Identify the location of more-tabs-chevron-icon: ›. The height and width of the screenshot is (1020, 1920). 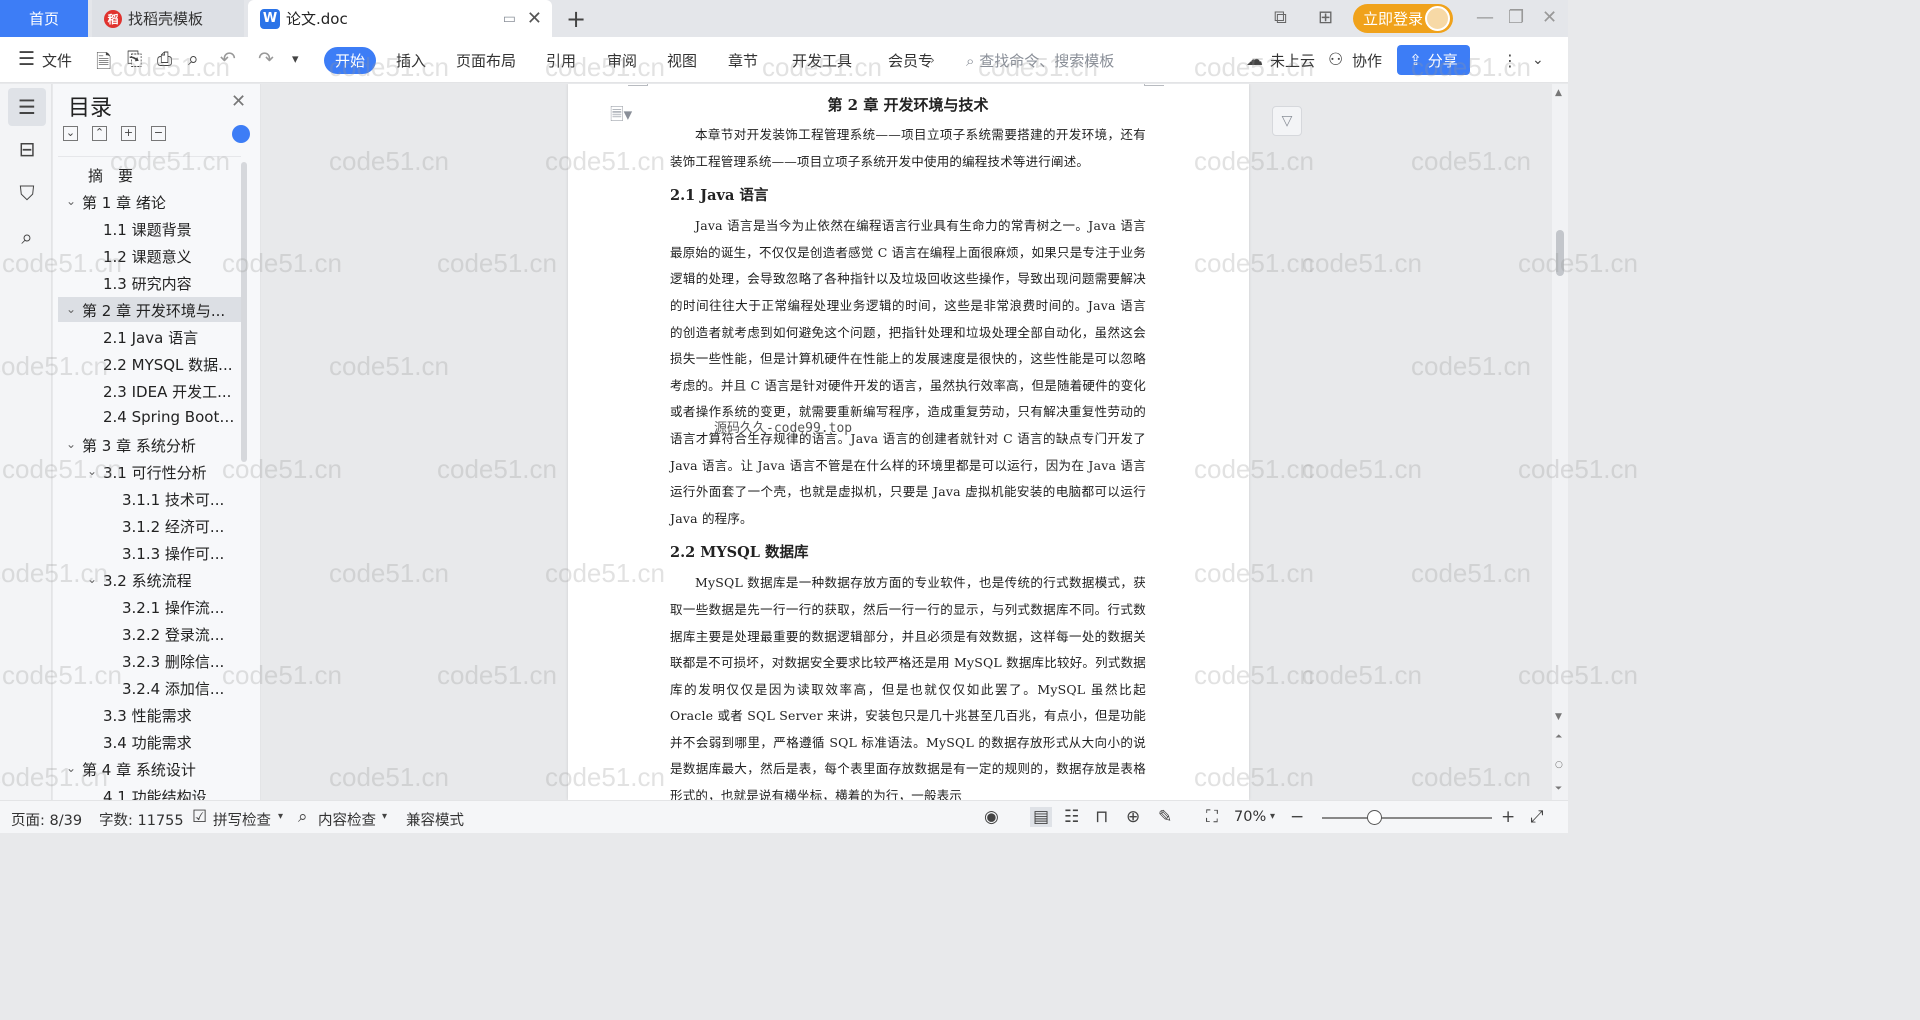
(932, 60).